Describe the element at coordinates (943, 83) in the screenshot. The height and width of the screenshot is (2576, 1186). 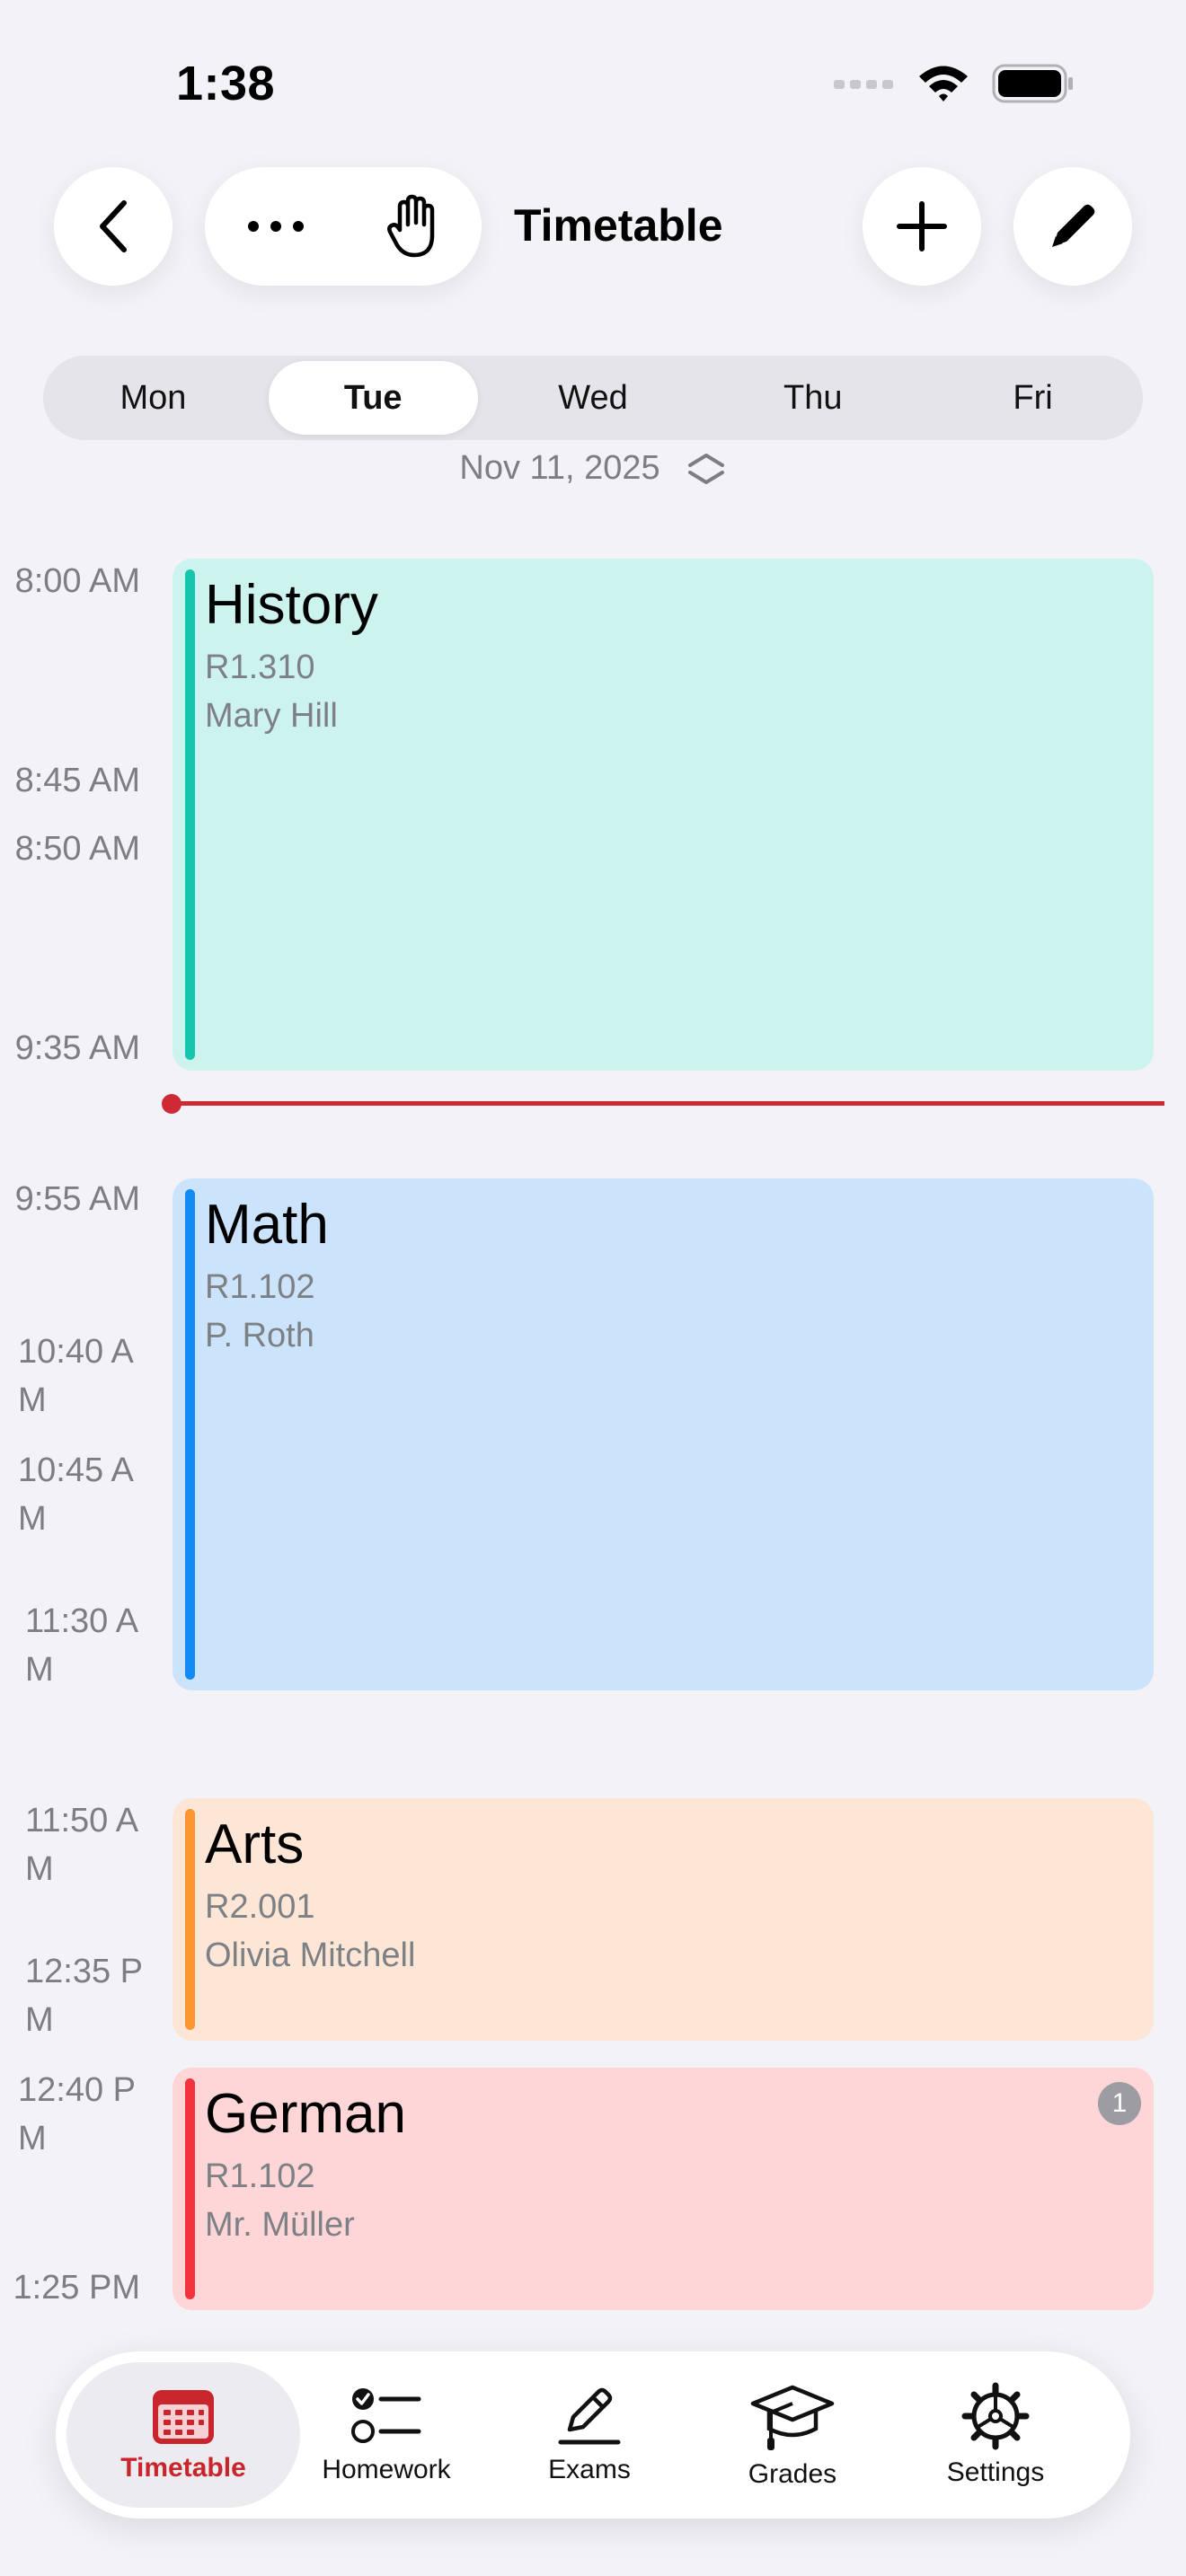
I see `wifi-icon` at that location.